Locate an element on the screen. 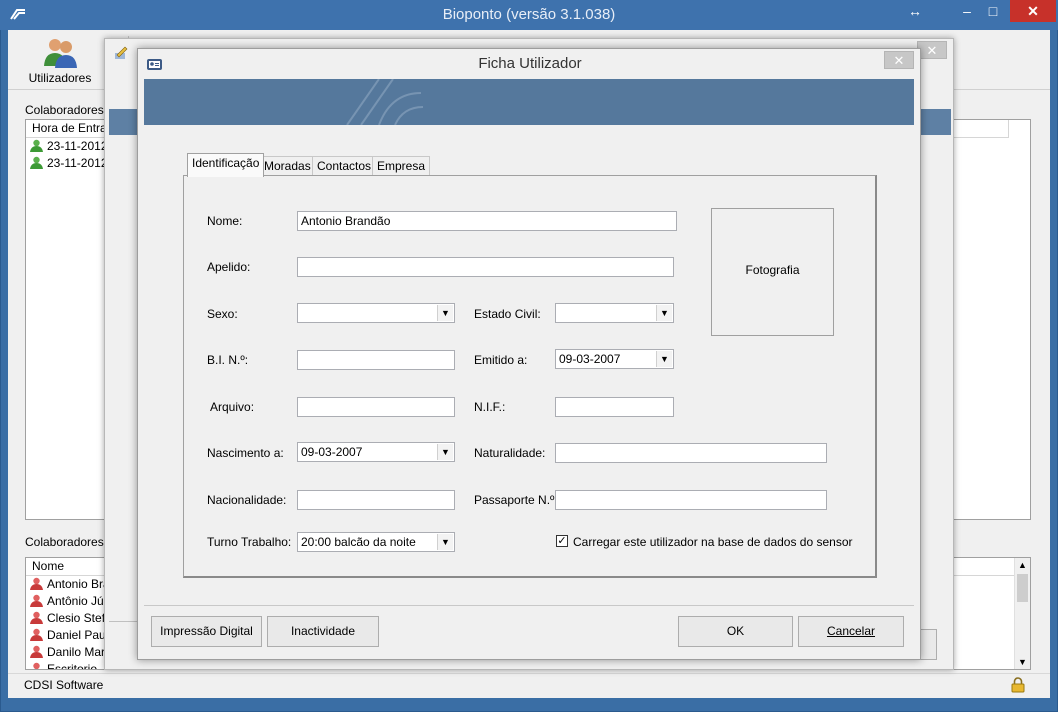 Image resolution: width=1058 pixels, height=712 pixels. nascimento-value: 09-03-2007 is located at coordinates (332, 452).